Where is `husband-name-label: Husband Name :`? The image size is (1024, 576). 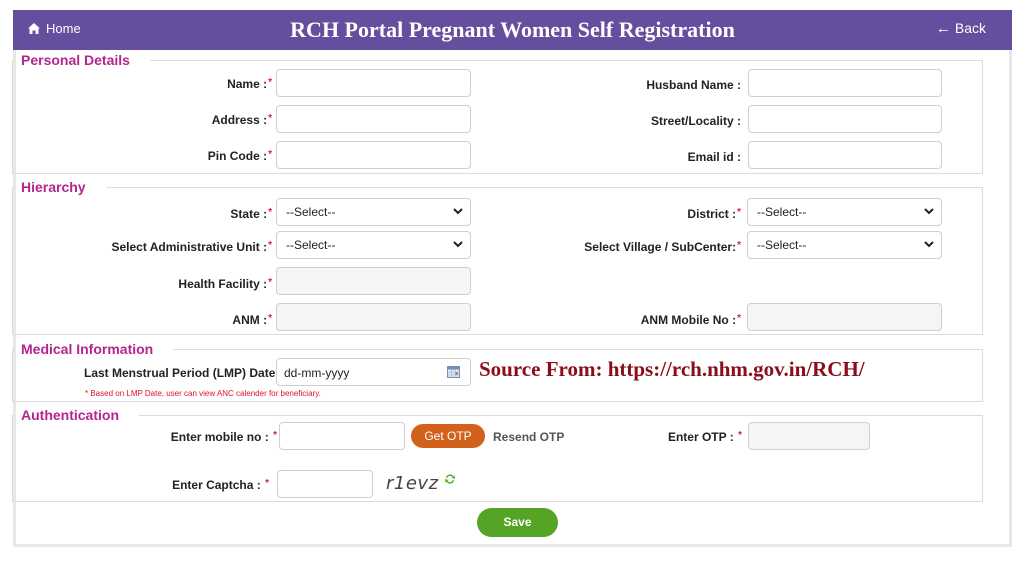
husband-name-label: Husband Name : is located at coordinates (693, 85).